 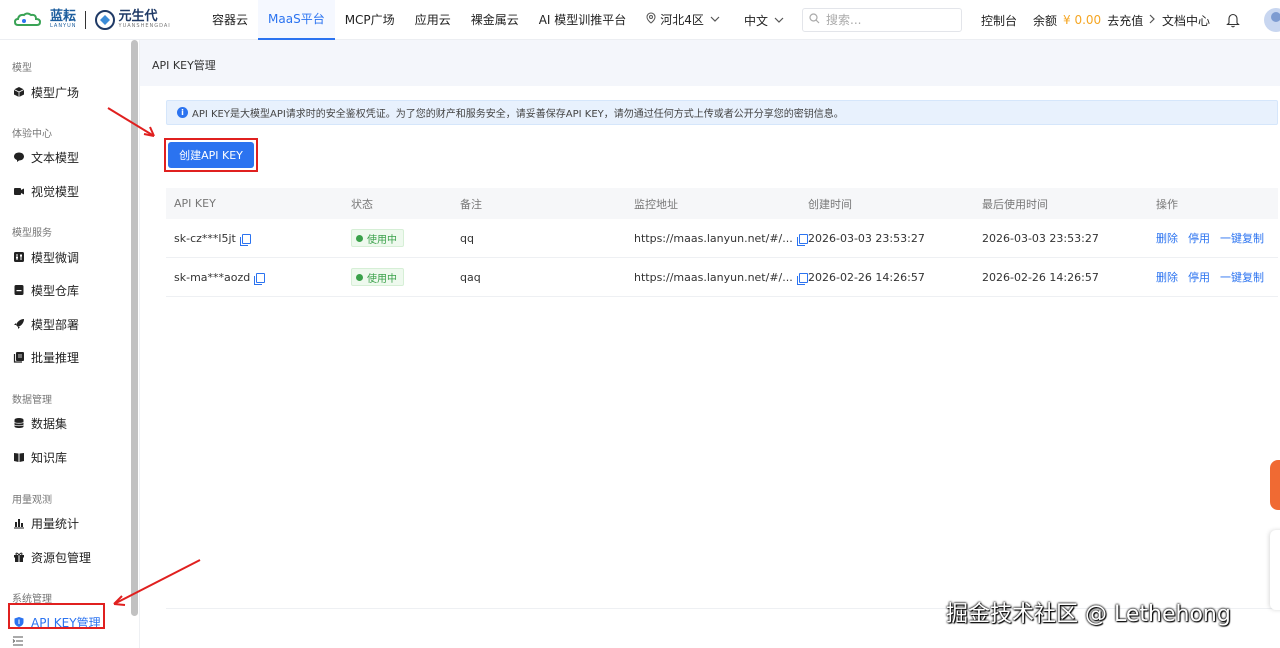 I want to click on highlight-box-create, so click(x=211, y=155).